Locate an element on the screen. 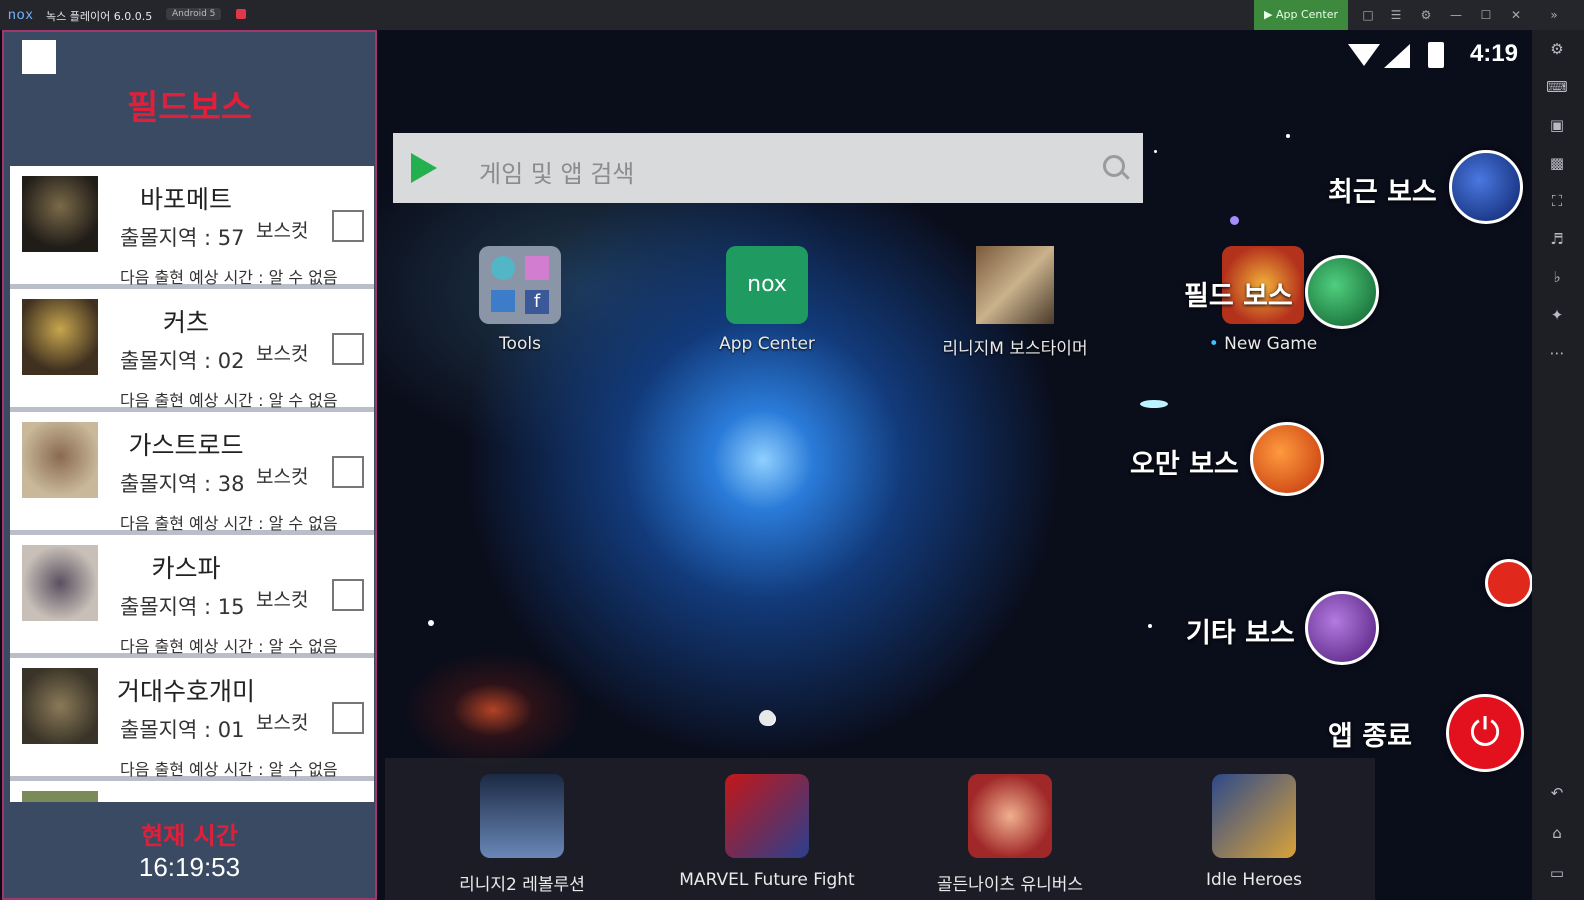 This screenshot has width=1584, height=900. dock-app-label: 골든나이츠 유니버스 is located at coordinates (1010, 885).